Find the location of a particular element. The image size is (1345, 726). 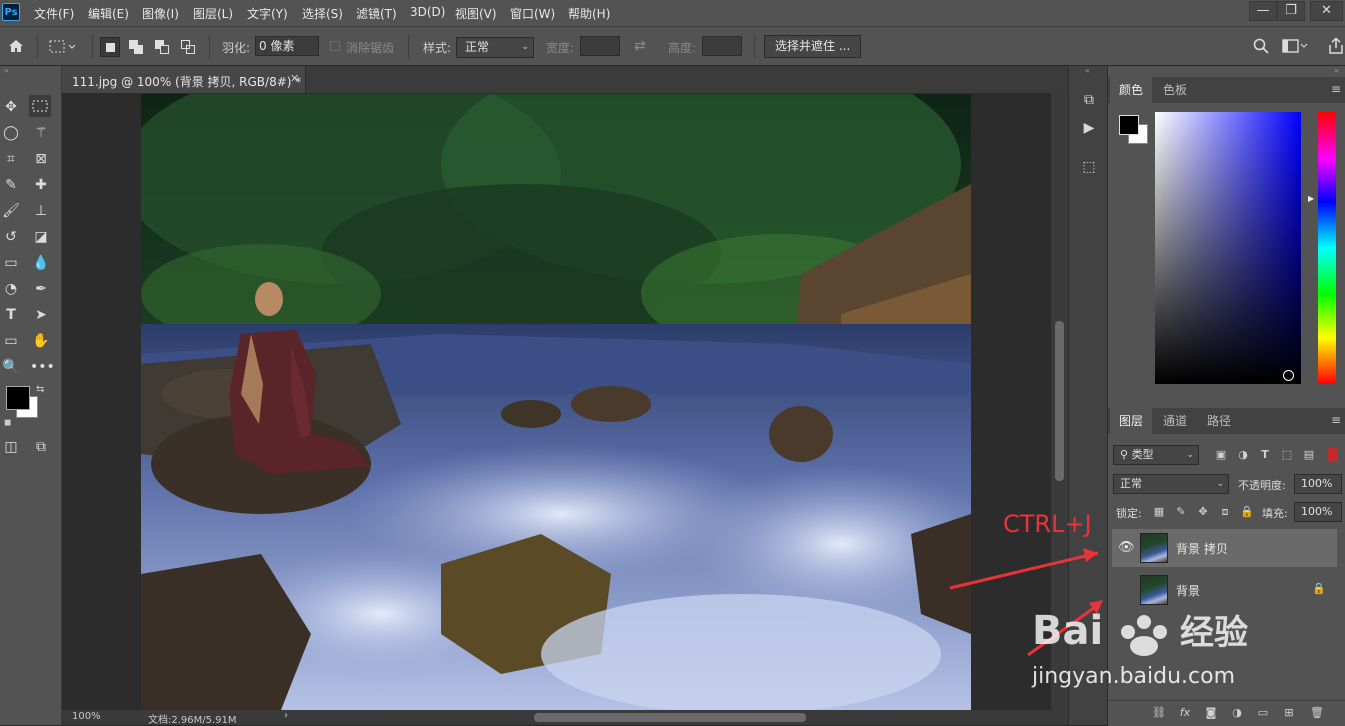

lasso-tool-icon: ◯ is located at coordinates (11, 133).